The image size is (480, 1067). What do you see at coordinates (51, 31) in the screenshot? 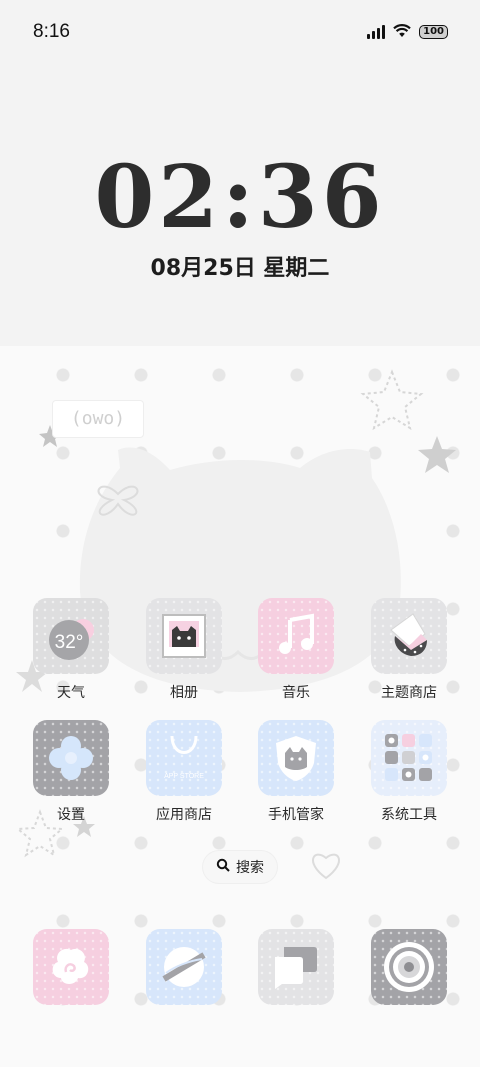
I see `status-time: 8:16` at bounding box center [51, 31].